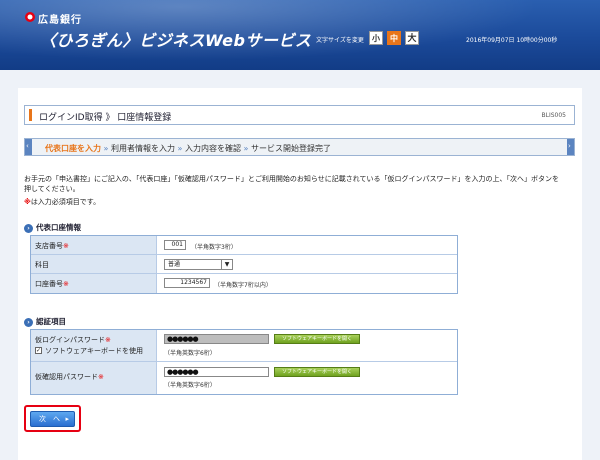 The image size is (600, 460). Describe the element at coordinates (412, 38) in the screenshot. I see `font-size-large-button: 大` at that location.